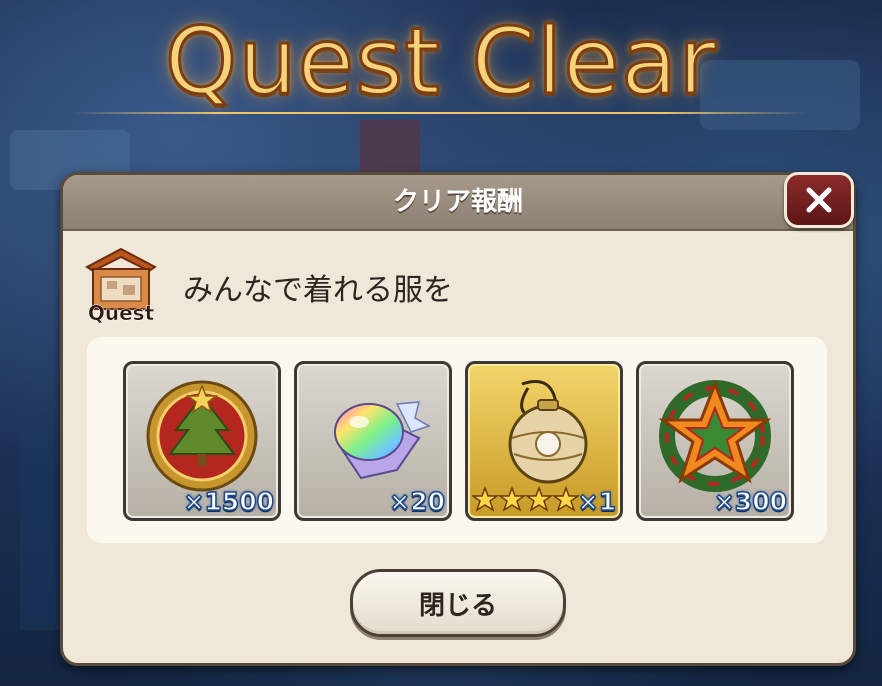 The image size is (882, 686). What do you see at coordinates (715, 435) in the screenshot?
I see `christmas-star-wreath-icon` at bounding box center [715, 435].